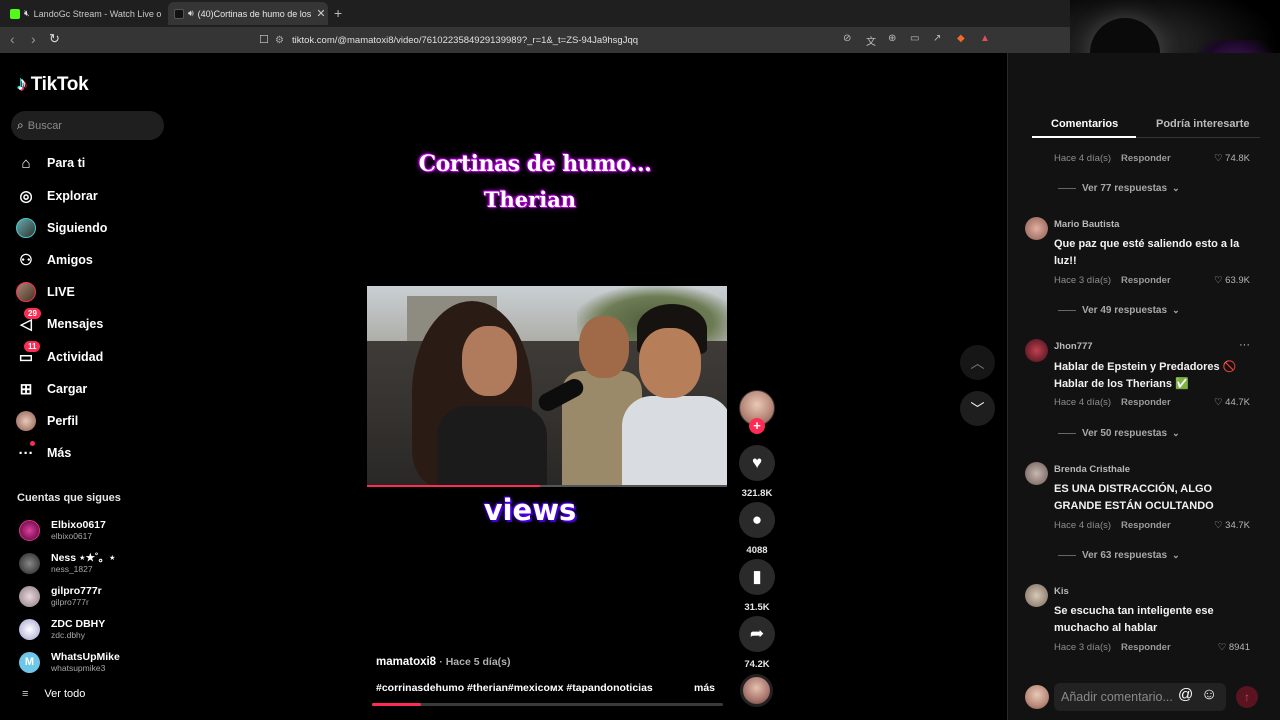  I want to click on video-progress-bar, so click(547, 704).